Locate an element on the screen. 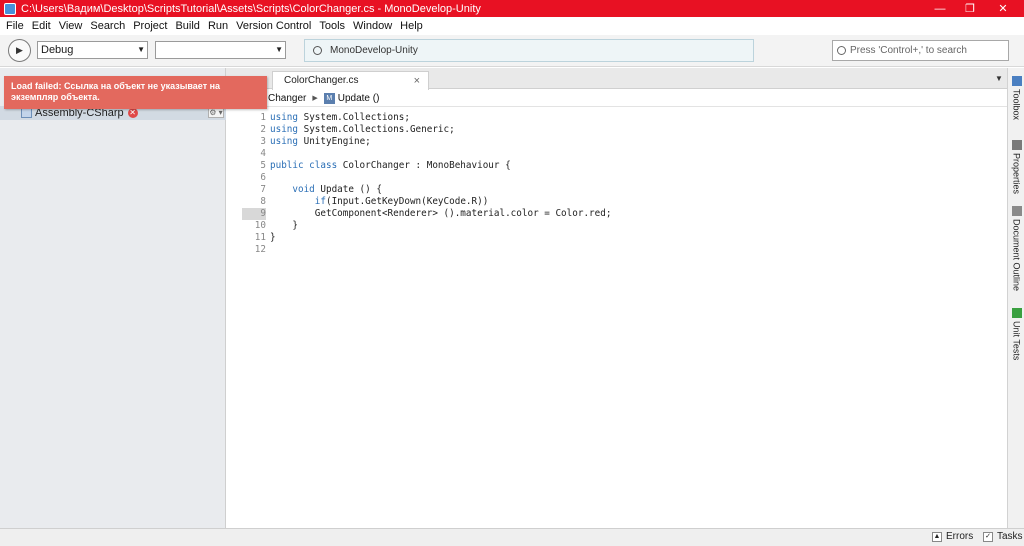 The image size is (1024, 546). search-placeholder: Press 'Control+,' to search is located at coordinates (908, 50).